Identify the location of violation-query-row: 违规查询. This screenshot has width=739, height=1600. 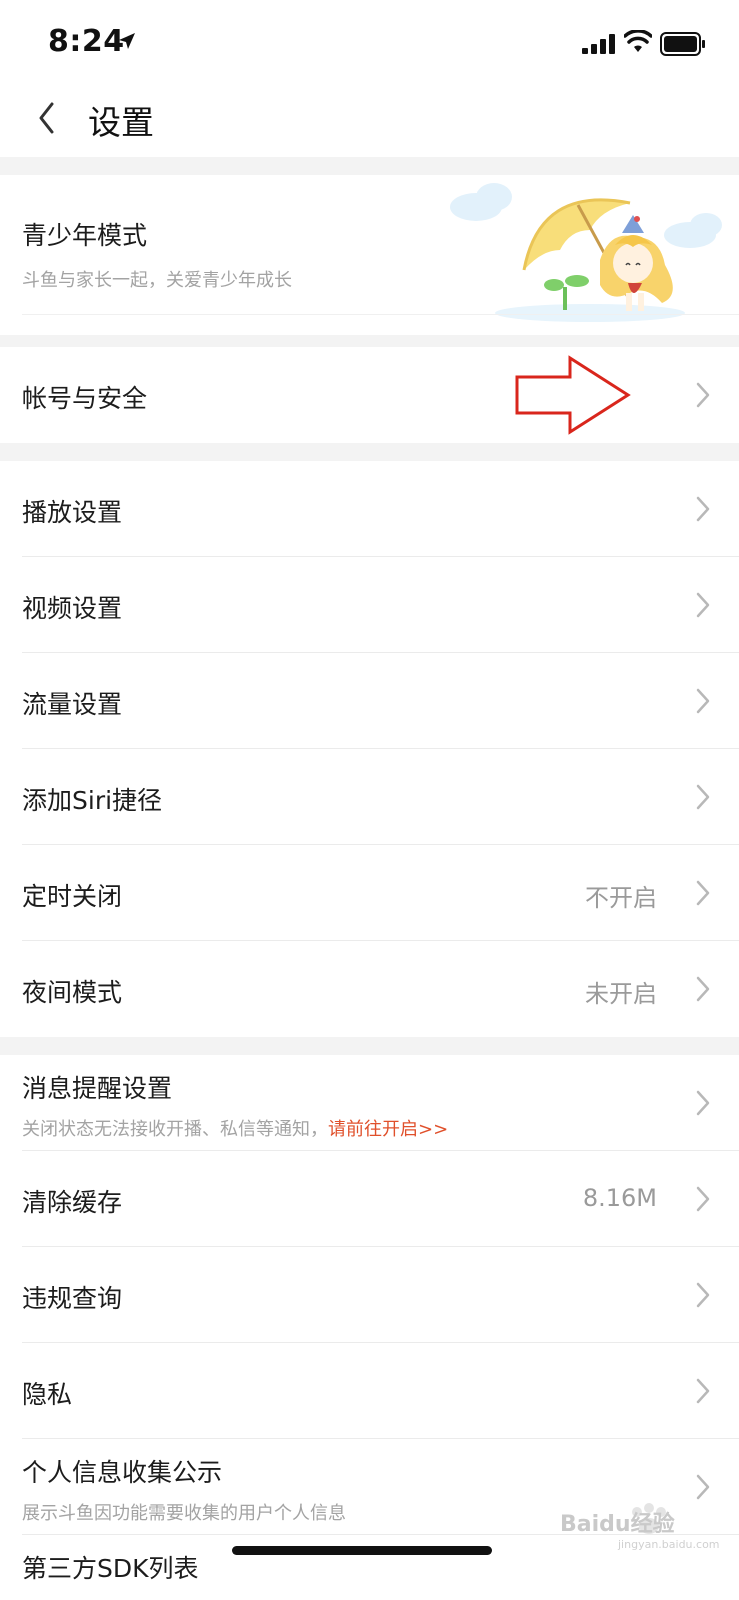
(369, 1295).